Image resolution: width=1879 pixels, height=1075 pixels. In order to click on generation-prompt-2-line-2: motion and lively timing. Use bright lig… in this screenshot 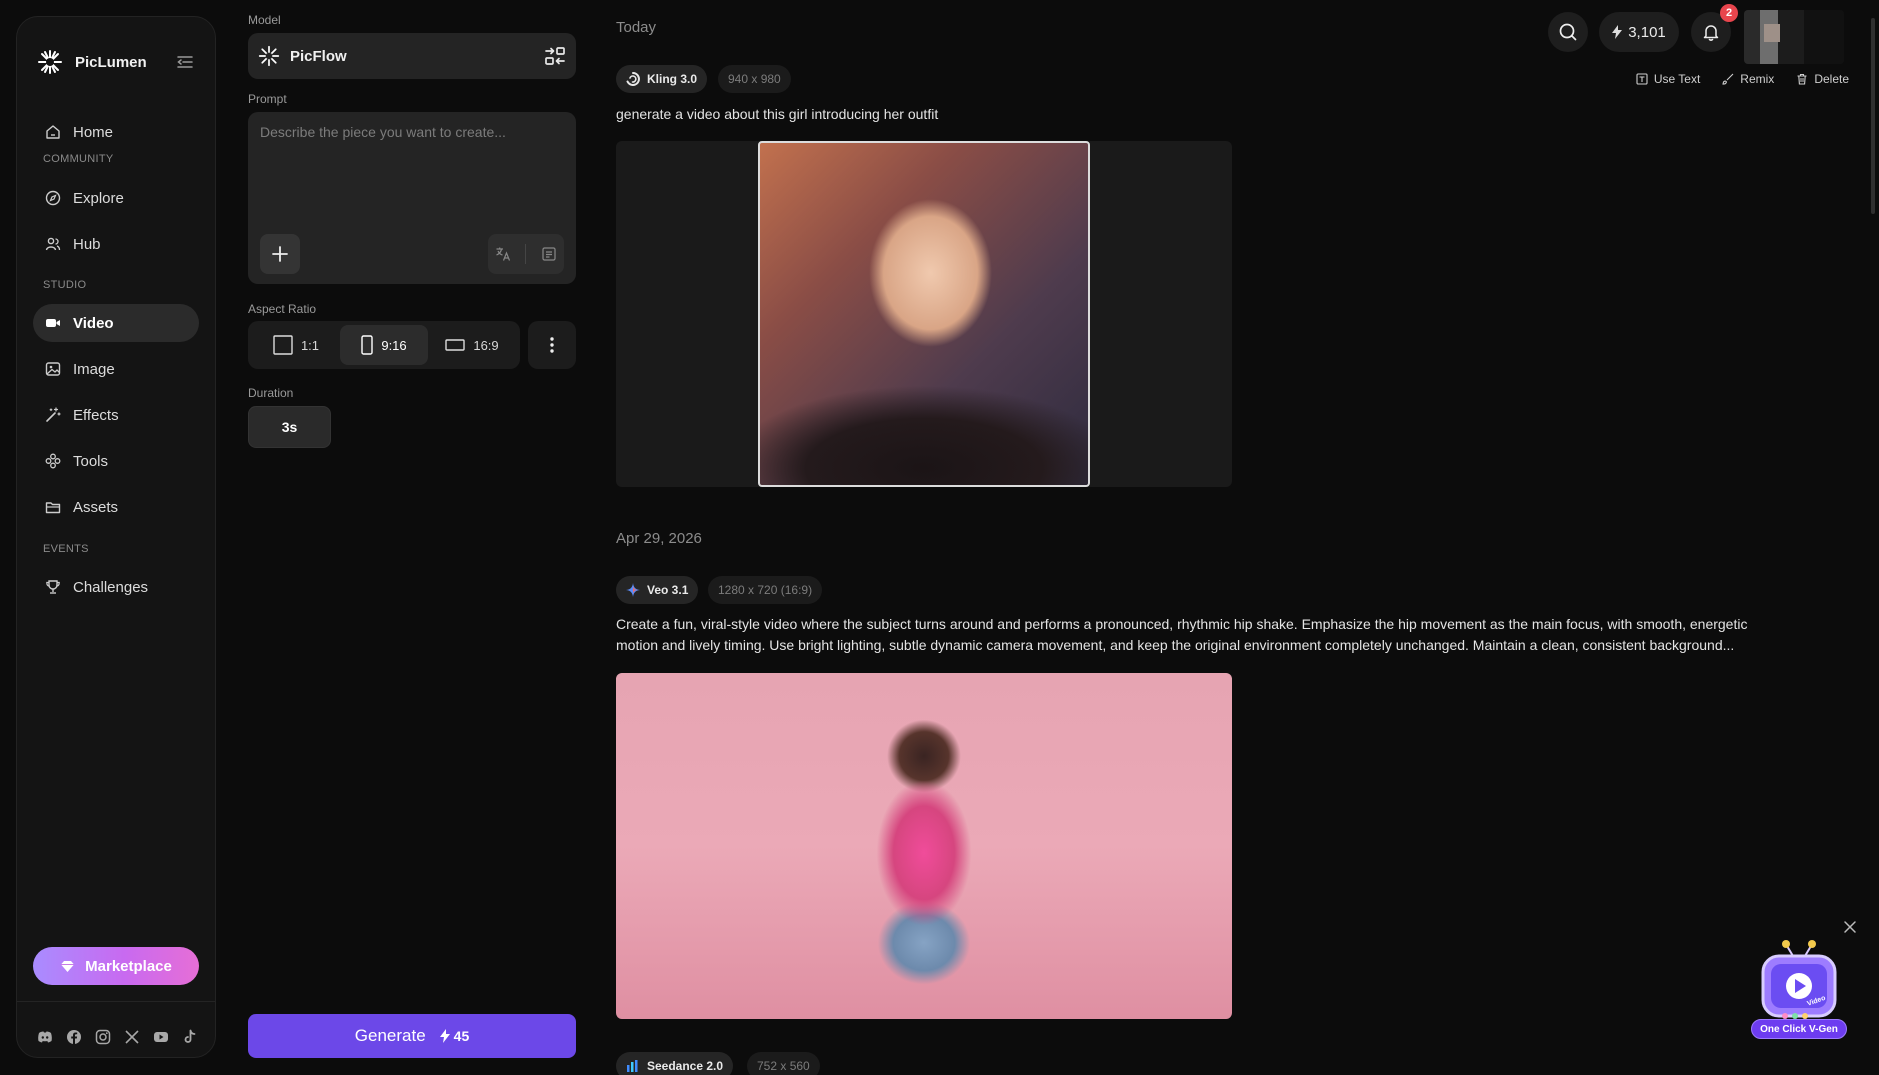, I will do `click(1175, 645)`.